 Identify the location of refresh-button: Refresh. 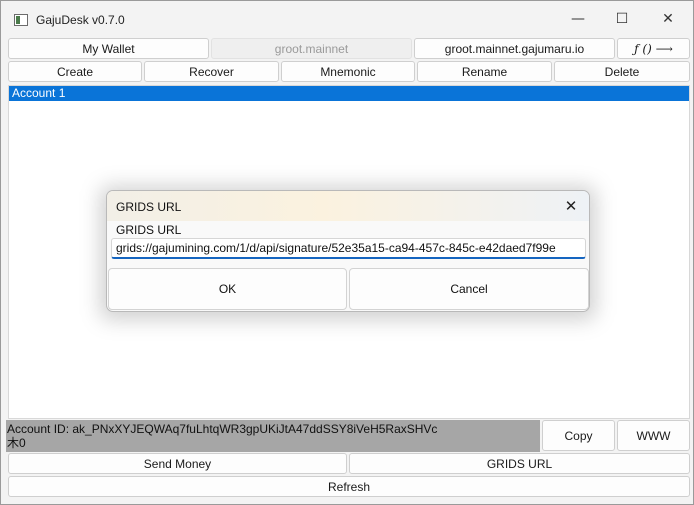
(349, 486).